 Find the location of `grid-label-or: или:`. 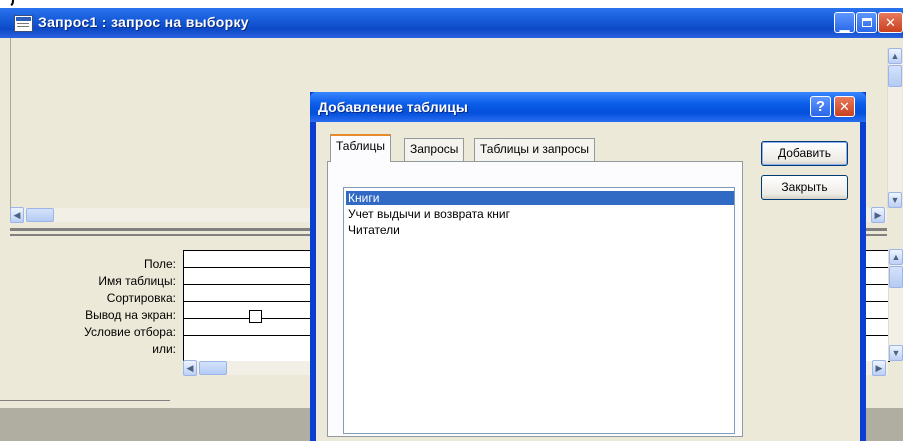

grid-label-or: или: is located at coordinates (164, 349).